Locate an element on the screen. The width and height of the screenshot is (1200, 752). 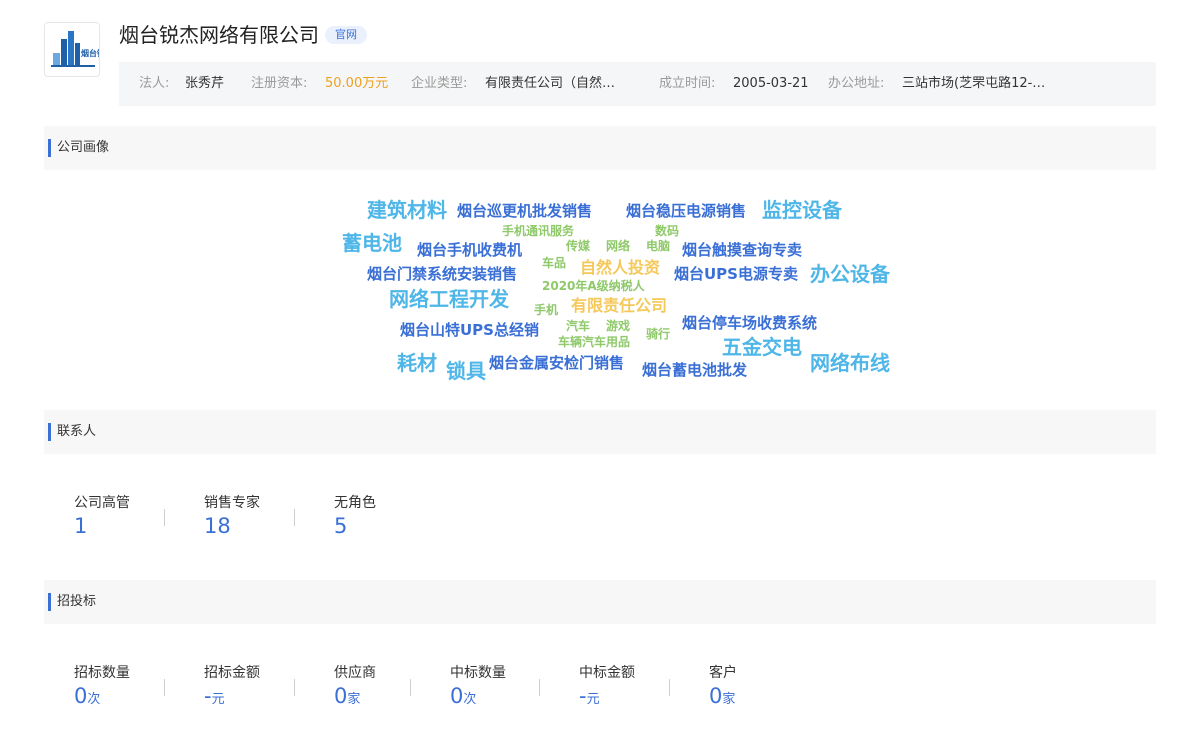
company-logo: 烟台锐杰 is located at coordinates (72, 49).